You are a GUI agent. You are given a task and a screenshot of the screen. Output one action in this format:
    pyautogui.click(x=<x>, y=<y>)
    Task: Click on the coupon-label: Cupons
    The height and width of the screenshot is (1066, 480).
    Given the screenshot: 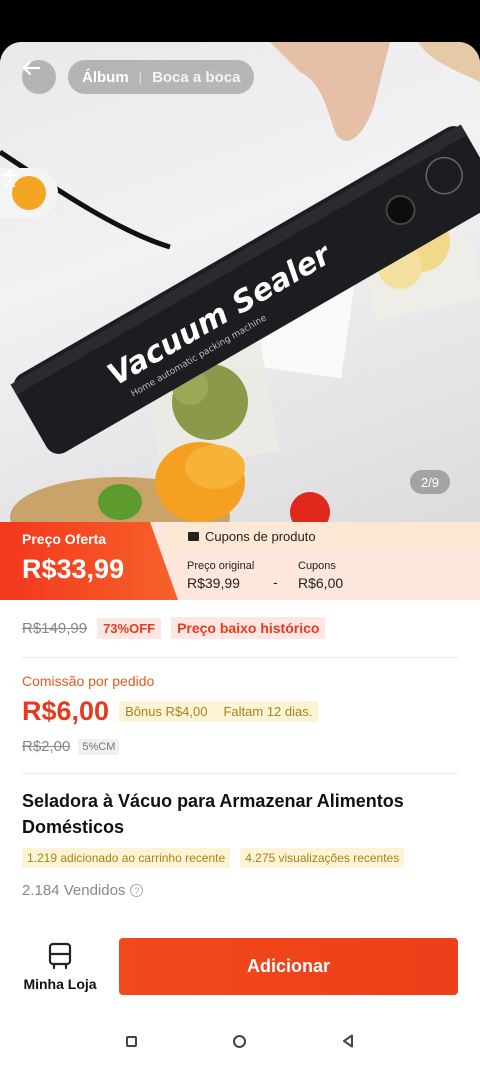 What is the action you would take?
    pyautogui.click(x=317, y=566)
    